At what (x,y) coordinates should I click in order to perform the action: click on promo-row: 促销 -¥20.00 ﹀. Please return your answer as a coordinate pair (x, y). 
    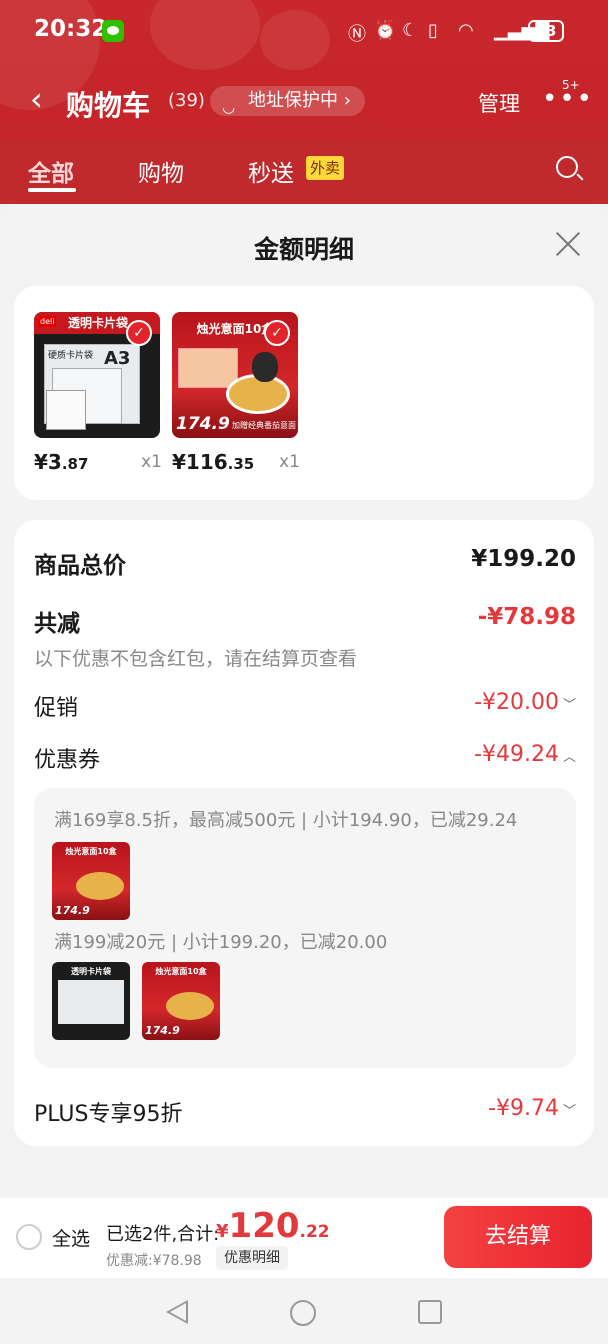
    Looking at the image, I should click on (305, 706).